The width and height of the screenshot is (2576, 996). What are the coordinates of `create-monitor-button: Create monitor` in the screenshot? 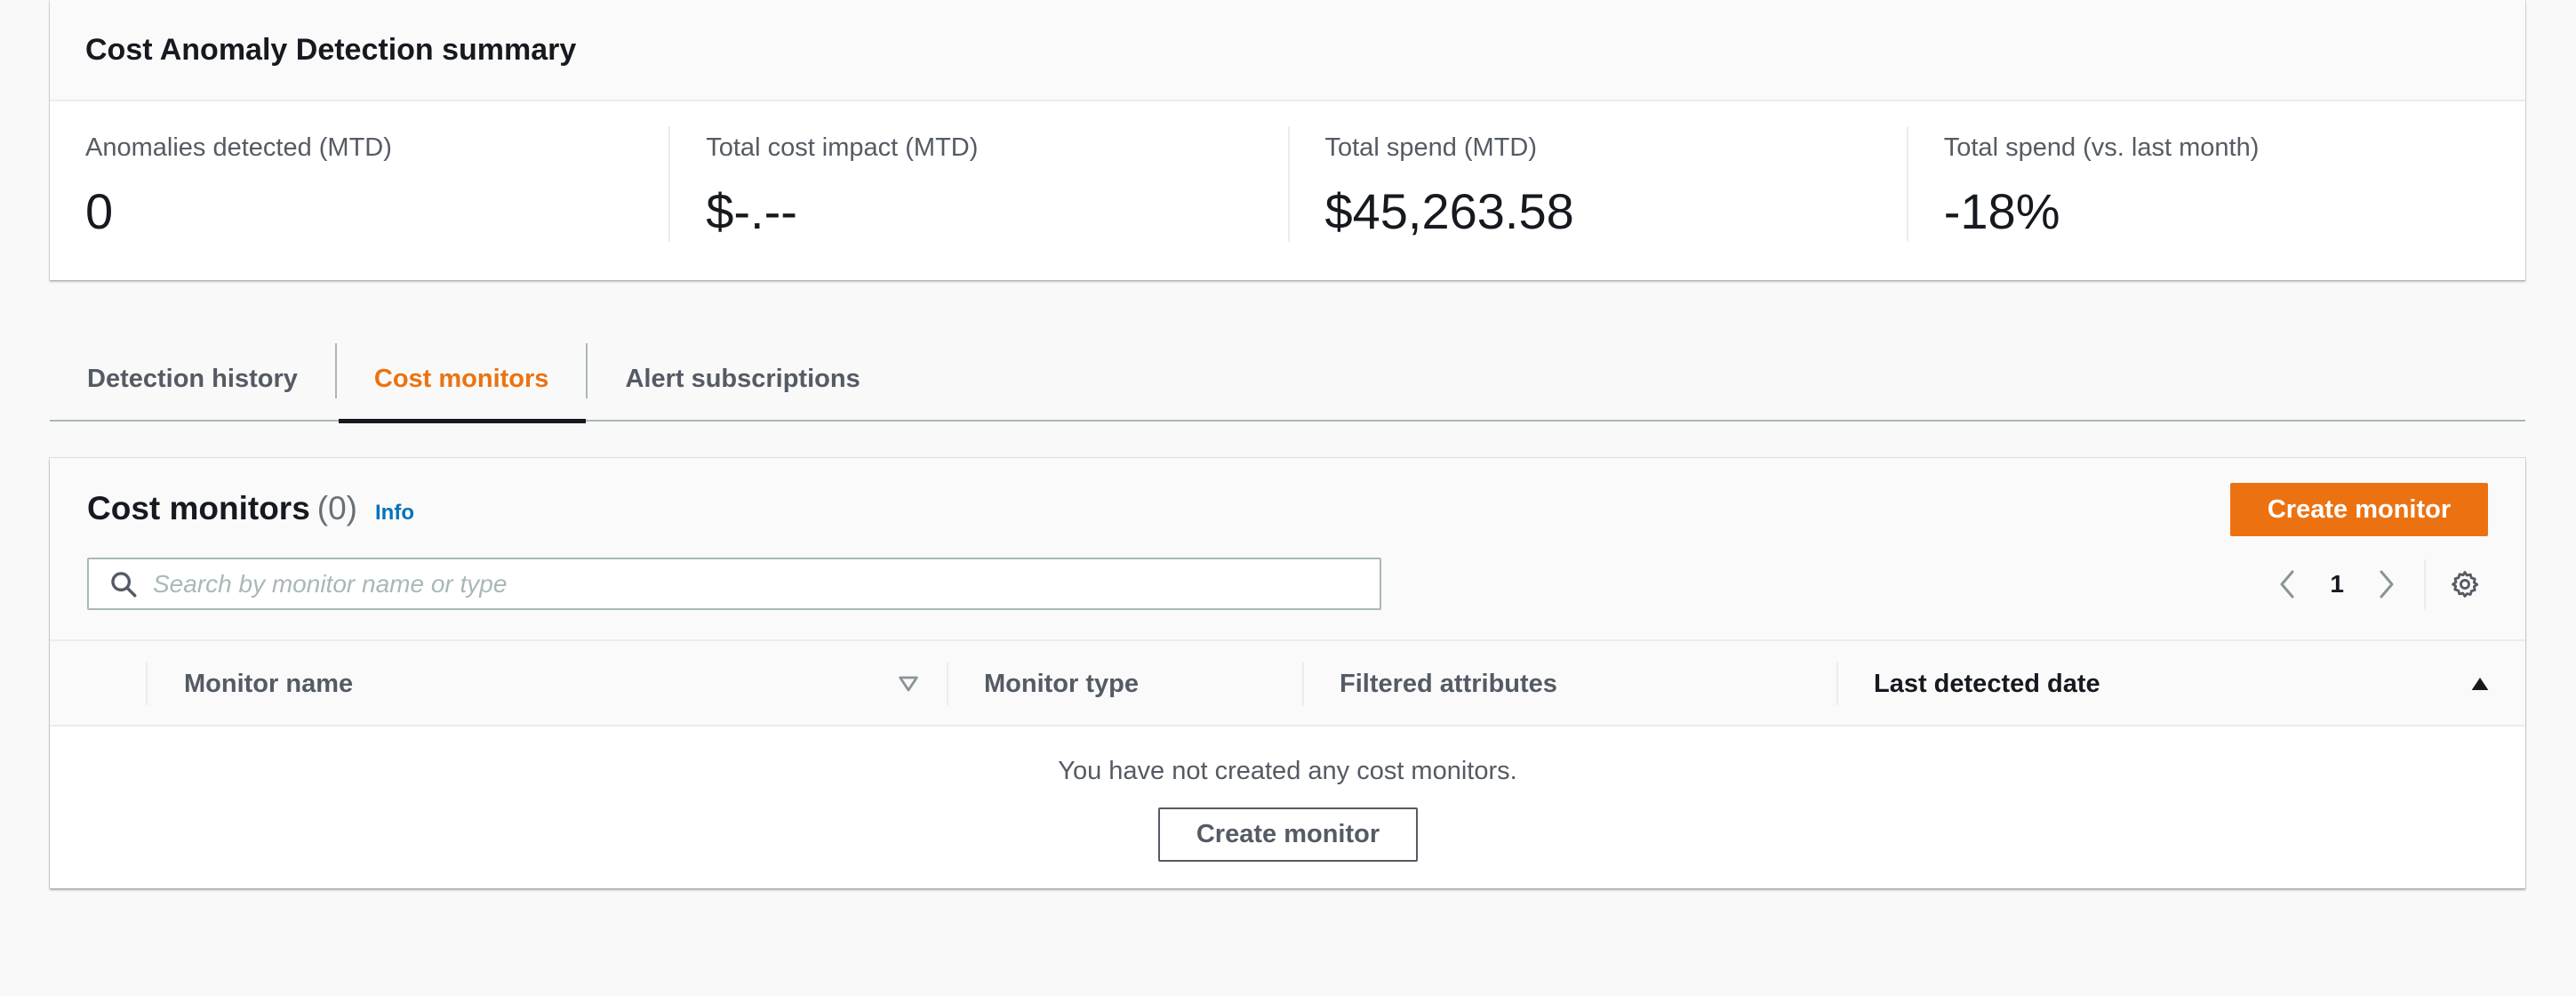 It's located at (2359, 509).